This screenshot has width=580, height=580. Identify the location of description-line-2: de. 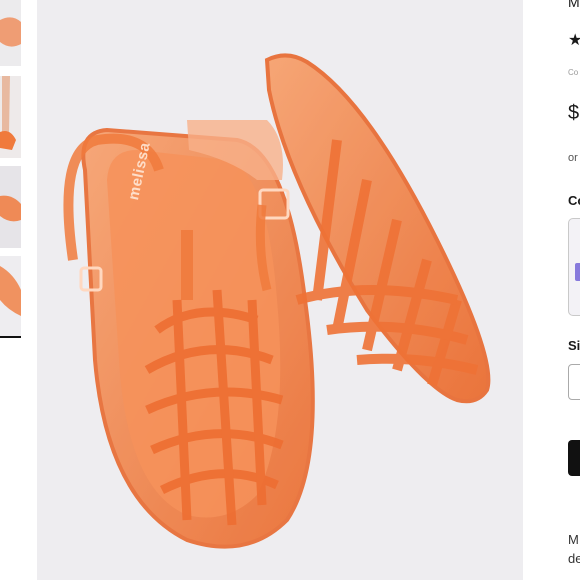
(574, 558).